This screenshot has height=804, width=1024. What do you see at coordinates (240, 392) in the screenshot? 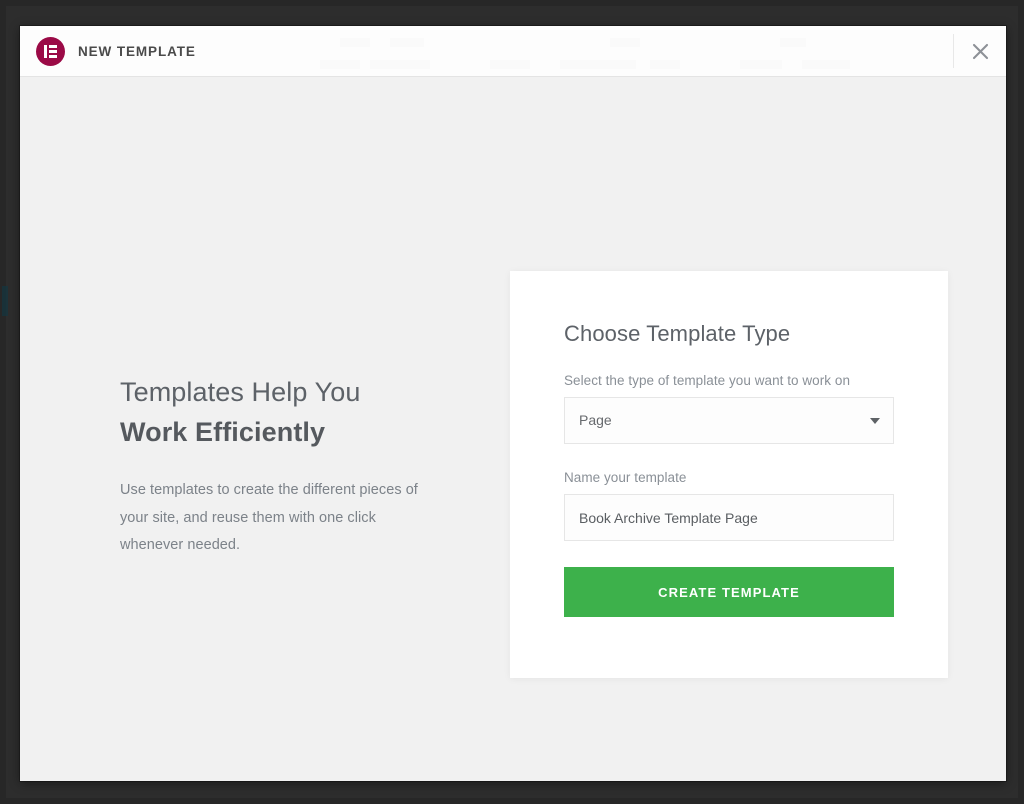
I see `intro-heading-line-1: Templates Help You` at bounding box center [240, 392].